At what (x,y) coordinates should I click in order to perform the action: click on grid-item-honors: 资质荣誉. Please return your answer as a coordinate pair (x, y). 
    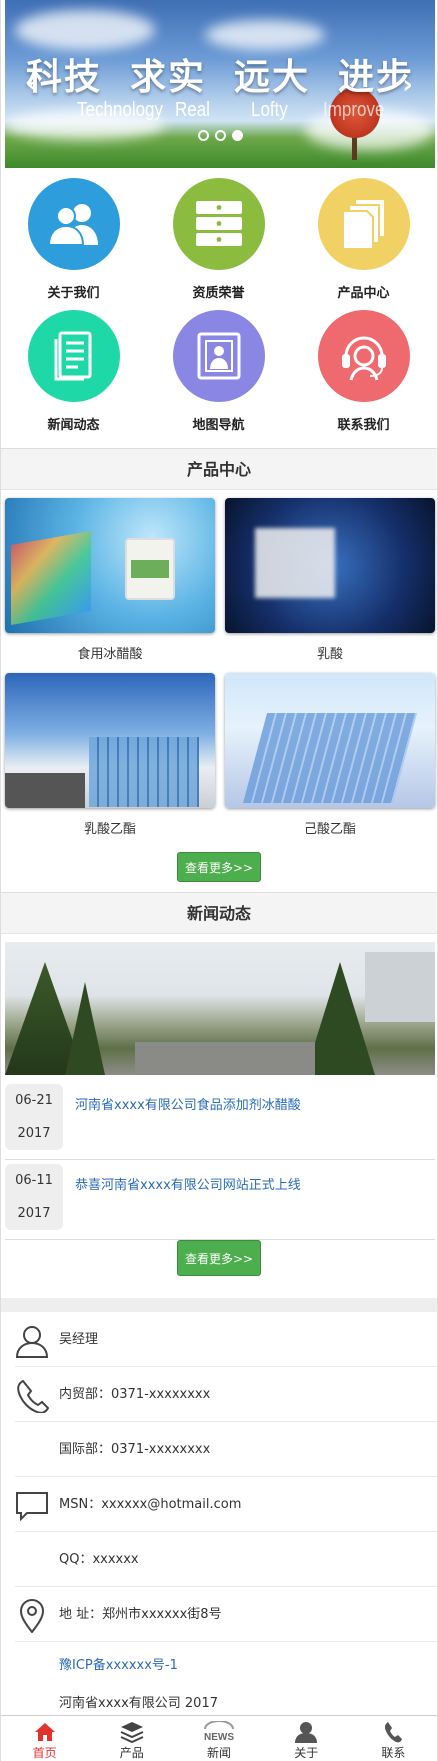
    Looking at the image, I should click on (218, 239).